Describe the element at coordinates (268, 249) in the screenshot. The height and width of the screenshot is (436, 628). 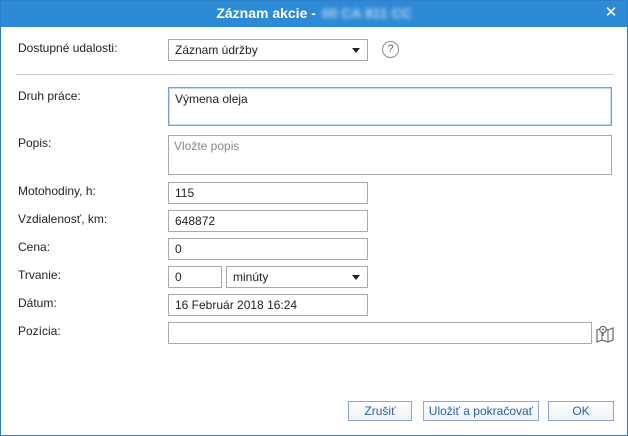
I see `price-input` at that location.